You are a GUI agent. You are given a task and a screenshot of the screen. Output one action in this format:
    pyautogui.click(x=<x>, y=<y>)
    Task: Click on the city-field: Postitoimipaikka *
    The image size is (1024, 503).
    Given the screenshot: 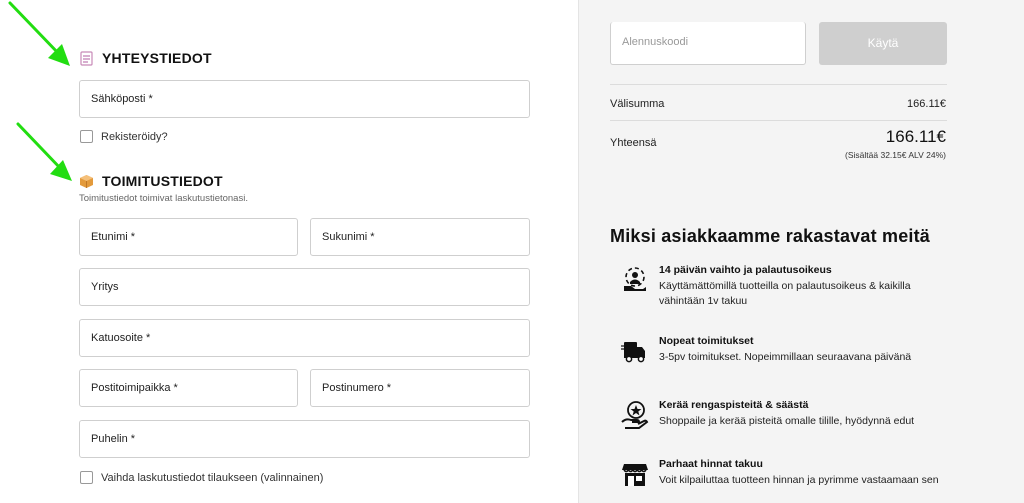 What is the action you would take?
    pyautogui.click(x=188, y=388)
    